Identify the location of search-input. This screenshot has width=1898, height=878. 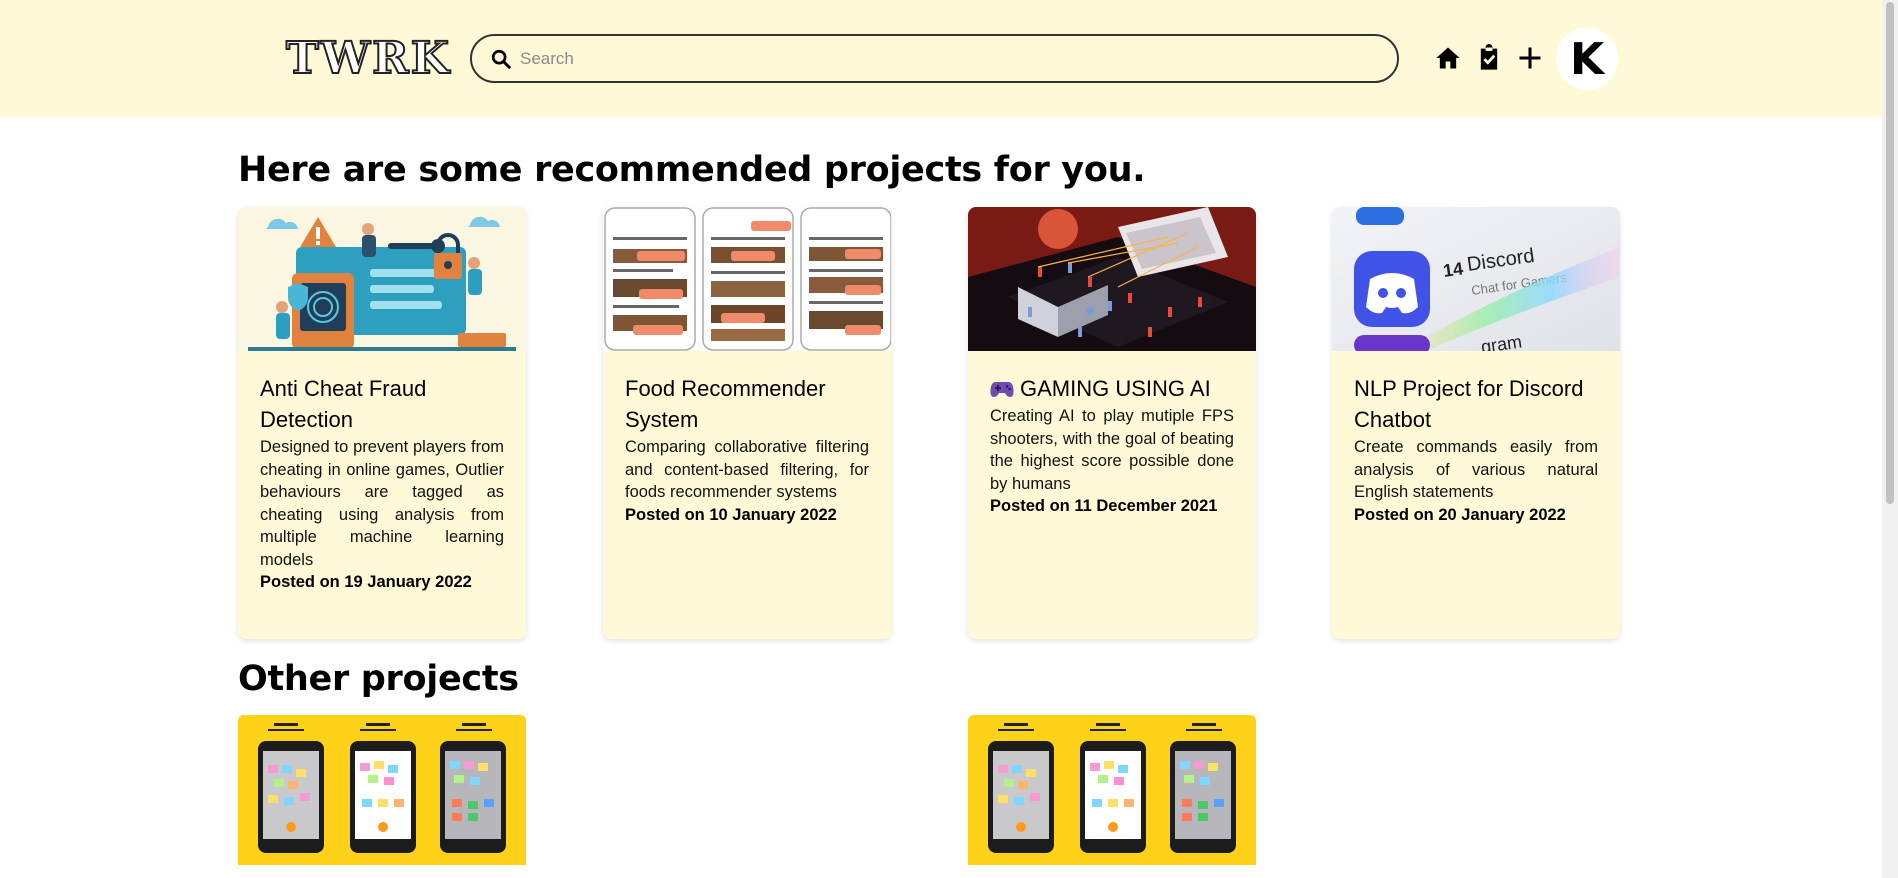
(950, 58).